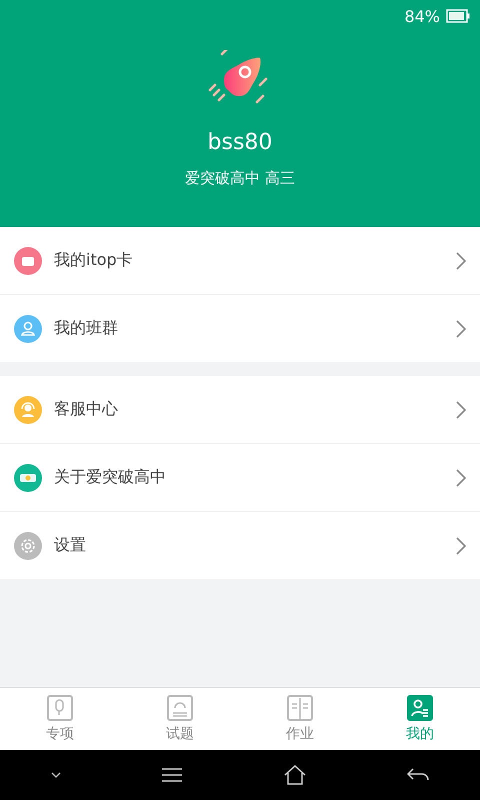  Describe the element at coordinates (240, 142) in the screenshot. I see `user-name: bss80` at that location.